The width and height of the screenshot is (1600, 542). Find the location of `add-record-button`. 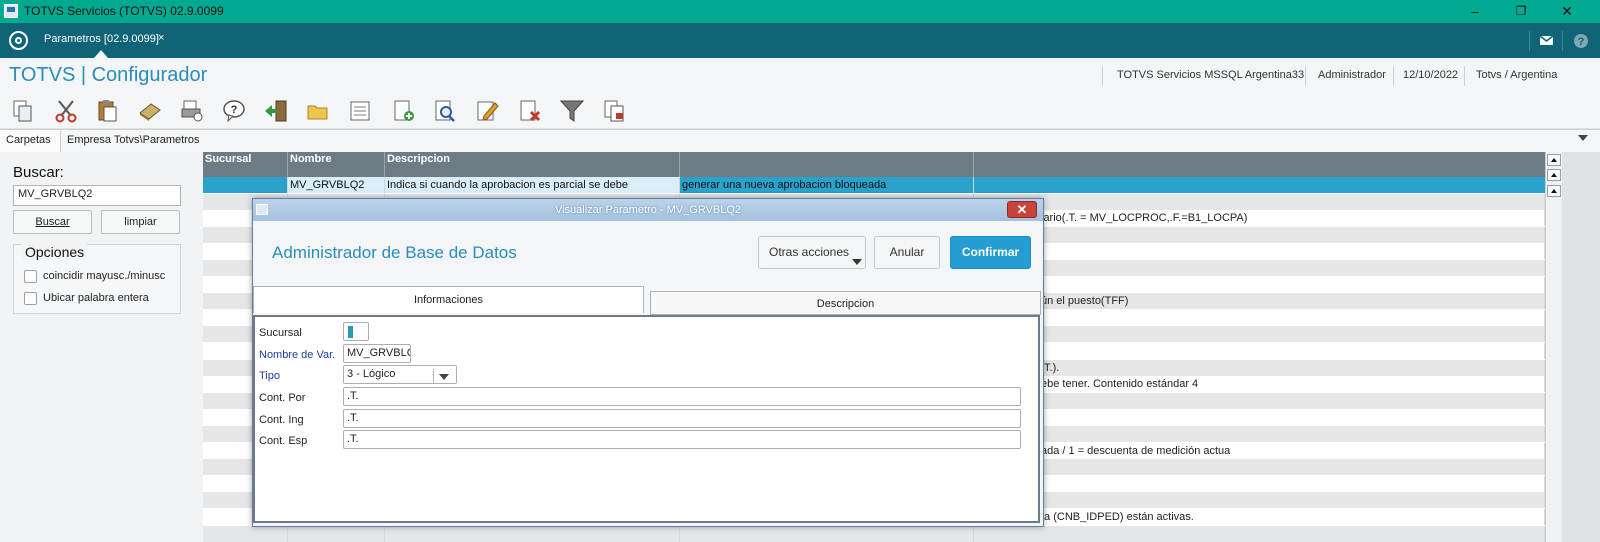

add-record-button is located at coordinates (403, 111).